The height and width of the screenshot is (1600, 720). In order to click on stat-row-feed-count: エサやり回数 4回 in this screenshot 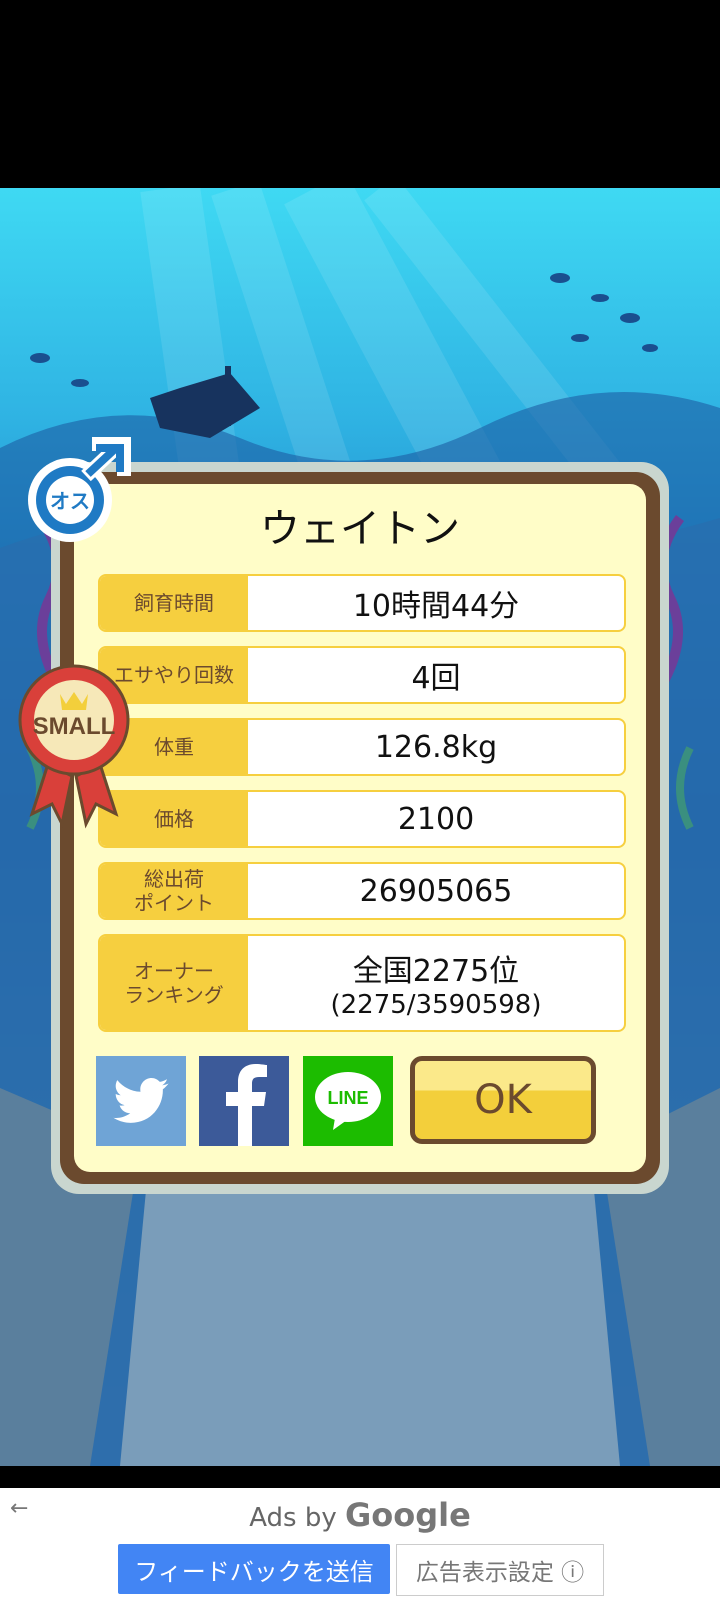, I will do `click(362, 675)`.